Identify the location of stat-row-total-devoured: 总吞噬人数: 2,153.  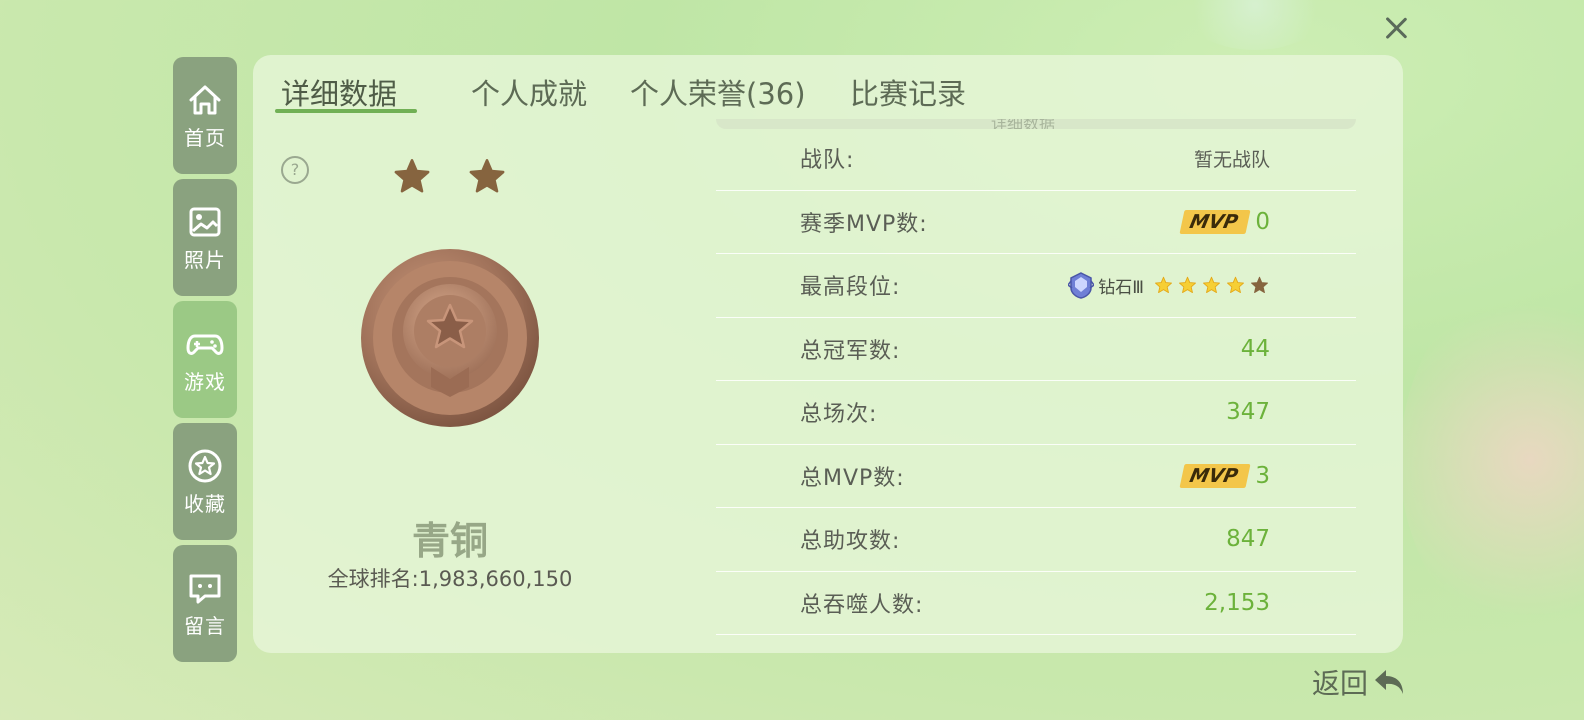
(1036, 603).